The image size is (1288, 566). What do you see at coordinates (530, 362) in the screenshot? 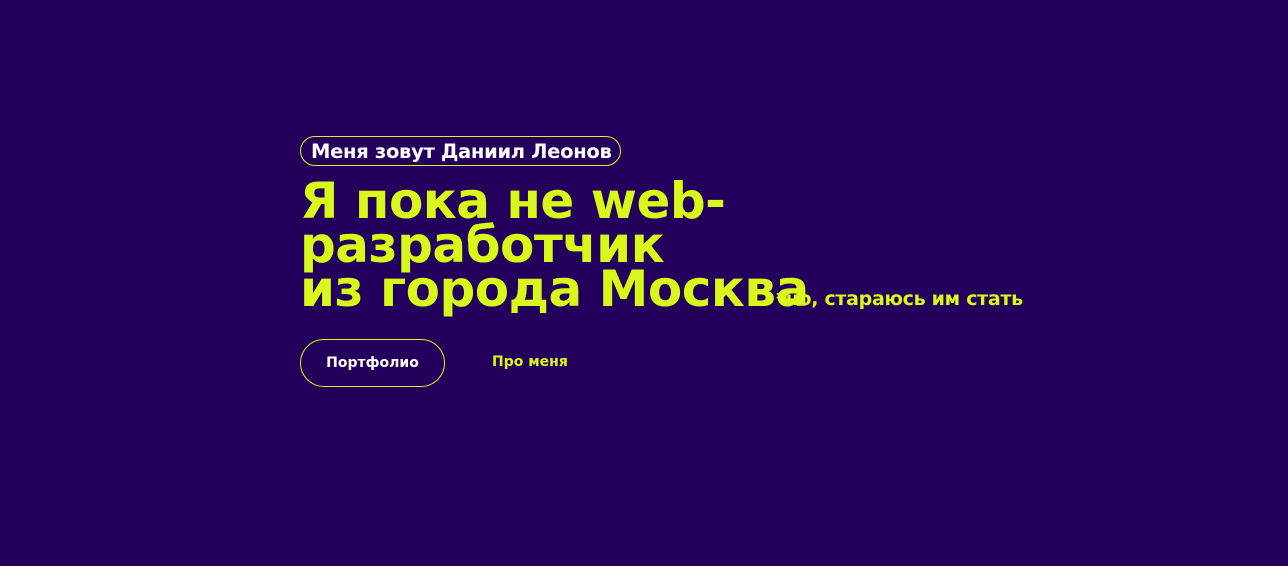
I see `about-me-link: Про меня` at bounding box center [530, 362].